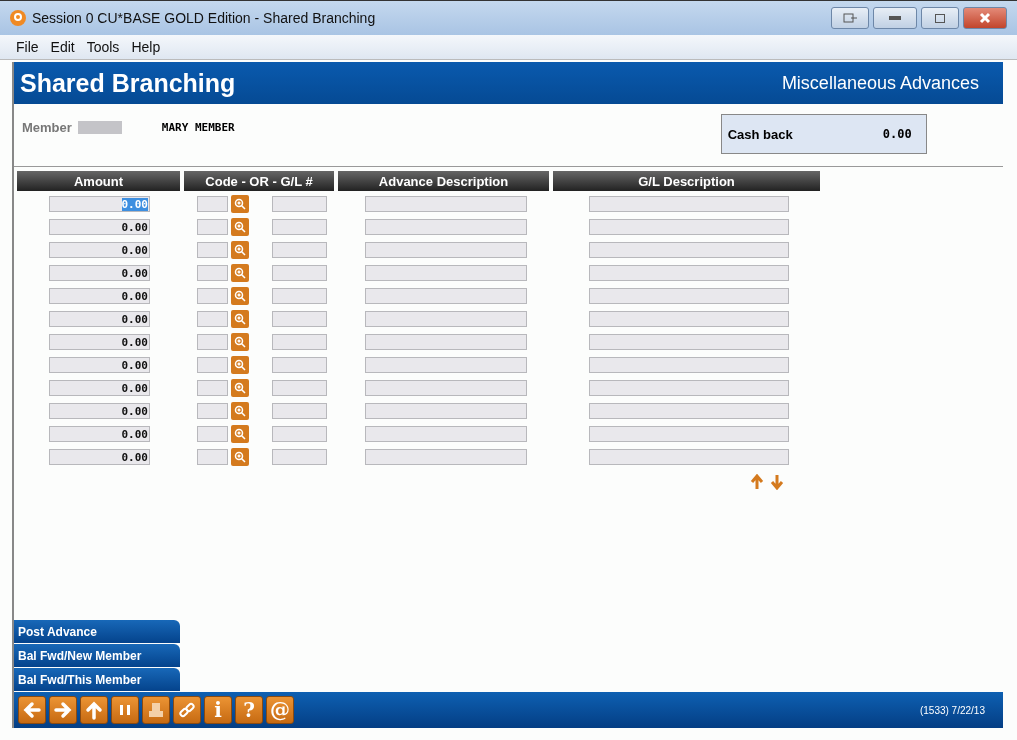 This screenshot has width=1017, height=740. Describe the element at coordinates (895, 18) in the screenshot. I see `minimize-button` at that location.